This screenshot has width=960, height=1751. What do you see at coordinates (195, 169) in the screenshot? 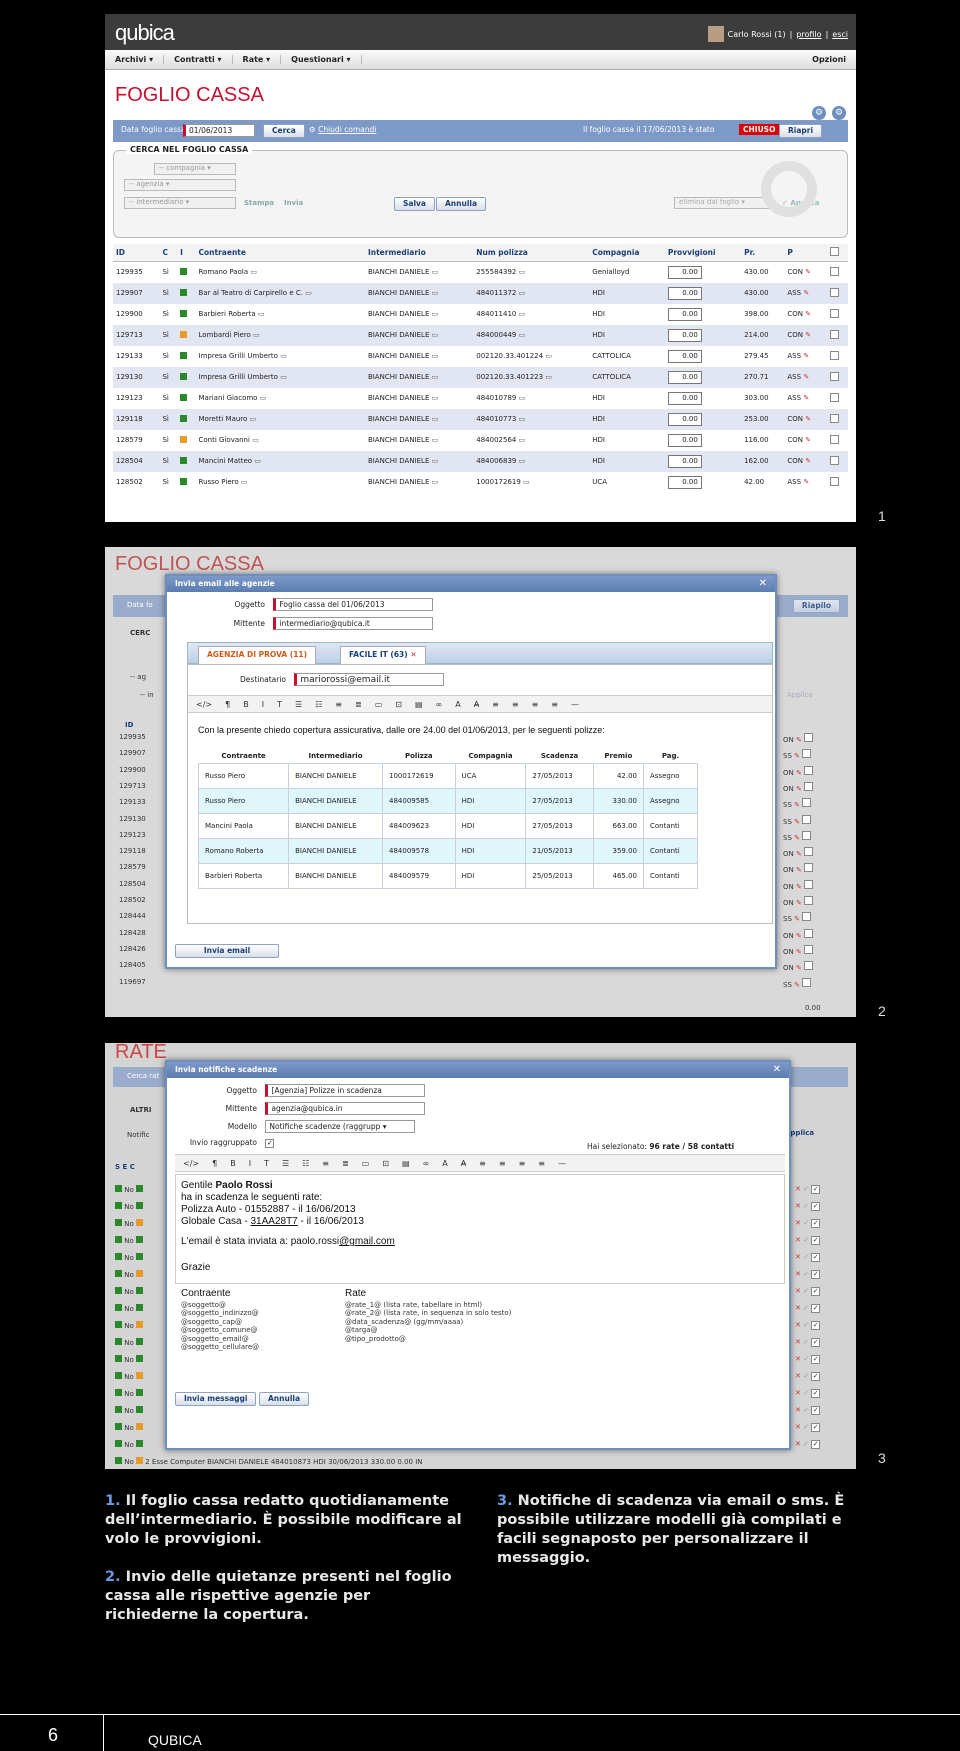
I see `compagnia-select: -- compagnia ▾` at bounding box center [195, 169].